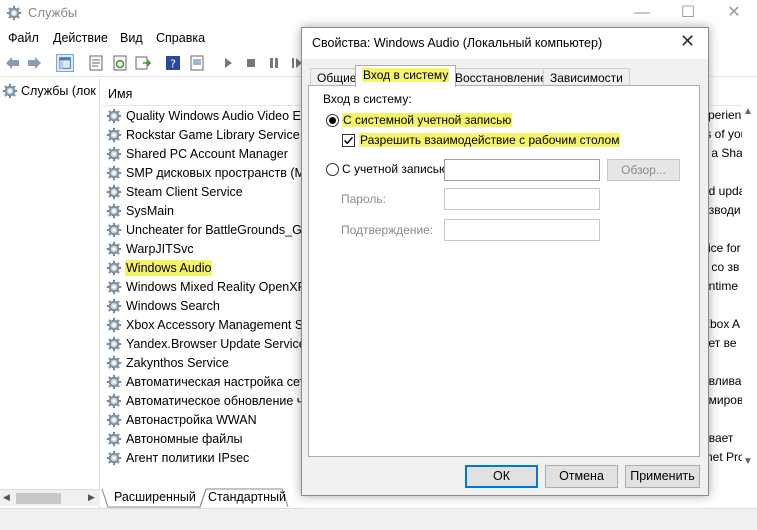 This screenshot has height=530, width=757. I want to click on minimize-button: —, so click(642, 13).